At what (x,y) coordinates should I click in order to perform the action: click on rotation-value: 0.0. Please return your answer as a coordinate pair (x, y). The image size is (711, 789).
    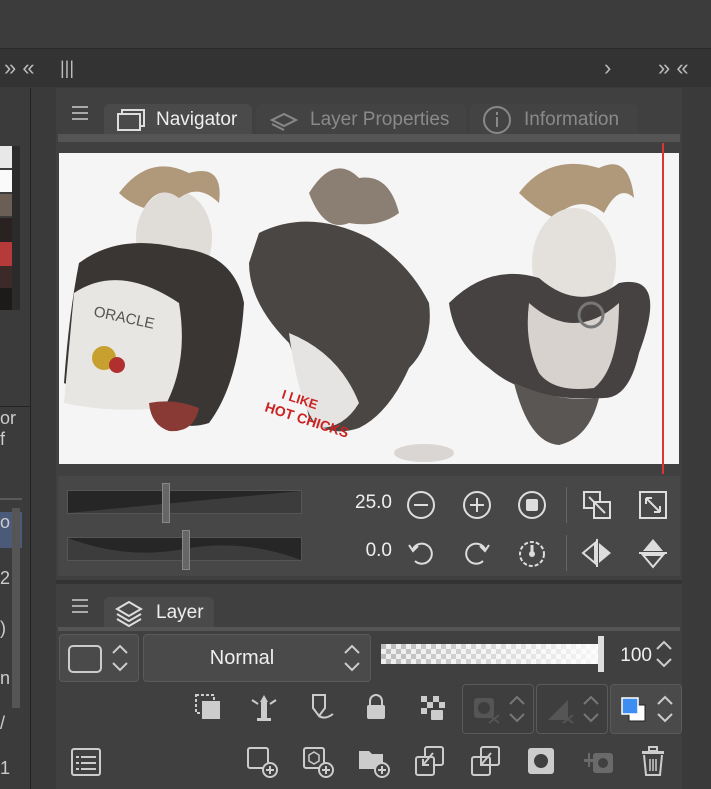
    Looking at the image, I should click on (378, 550).